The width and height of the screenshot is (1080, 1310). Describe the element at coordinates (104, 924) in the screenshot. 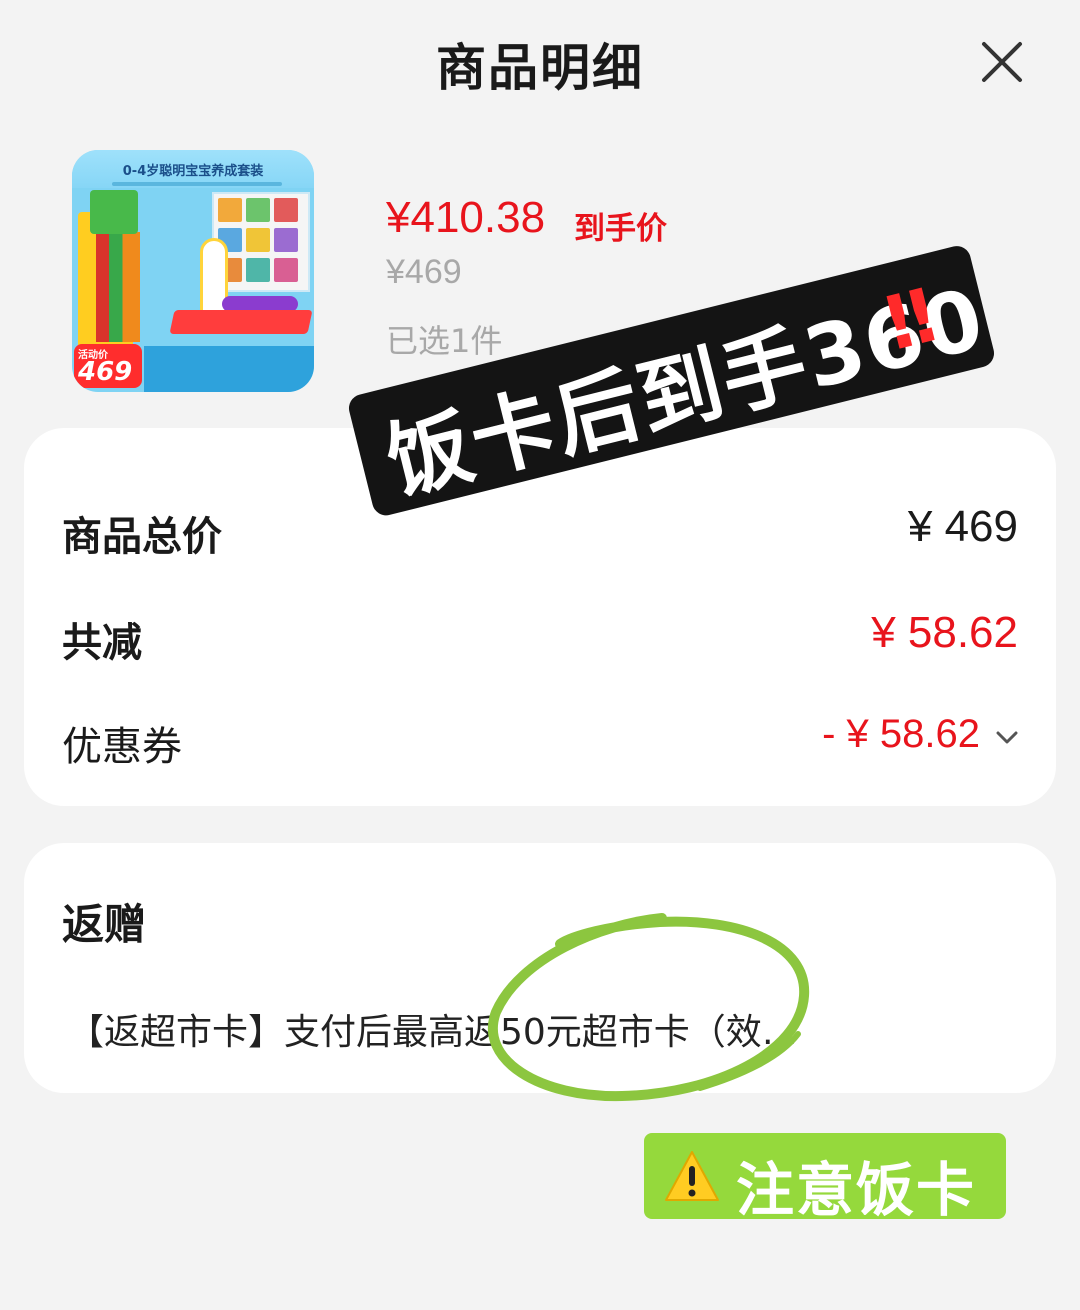

I see `rebate-title: 返赠` at that location.